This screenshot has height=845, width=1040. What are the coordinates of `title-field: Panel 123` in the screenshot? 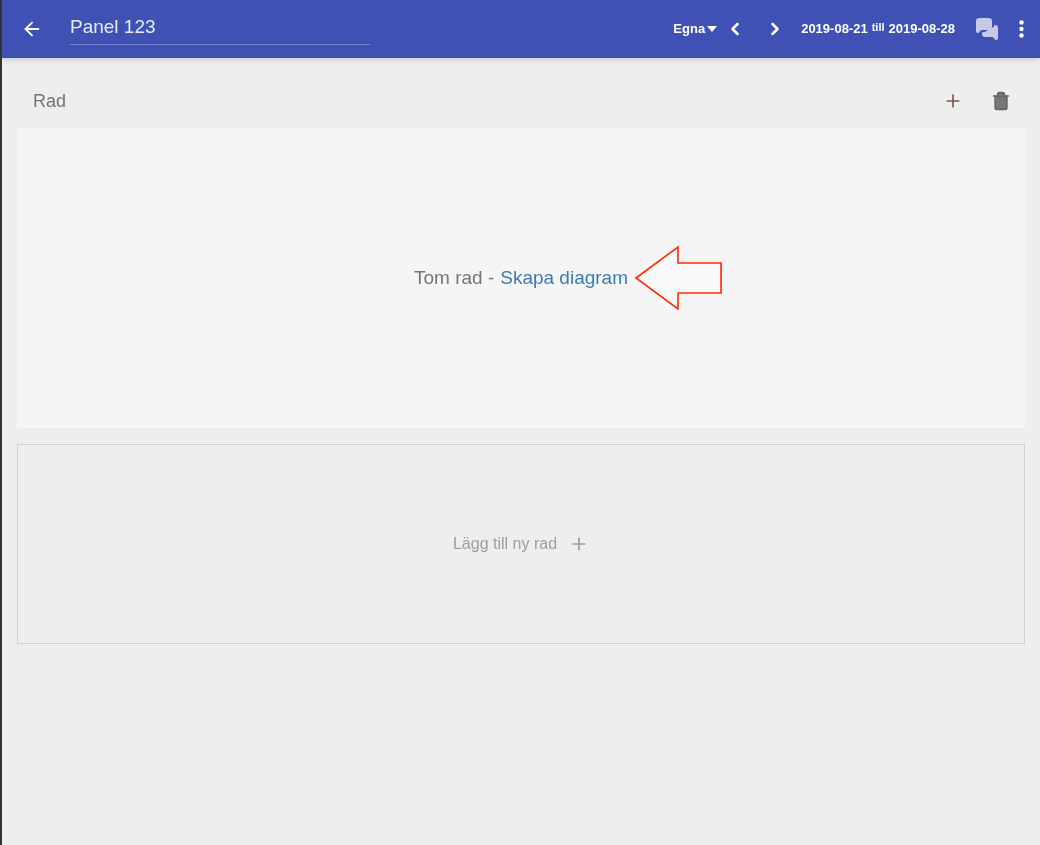 It's located at (220, 29).